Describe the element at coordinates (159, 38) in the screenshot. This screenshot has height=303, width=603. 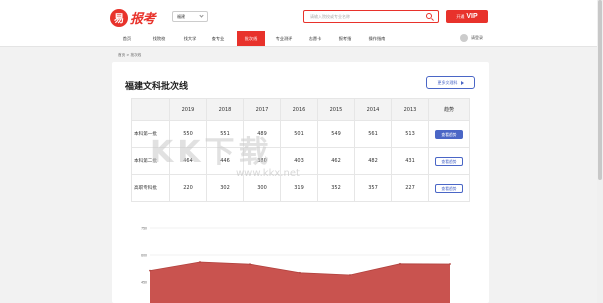
I see `nav-item-find-school: 找院校` at that location.